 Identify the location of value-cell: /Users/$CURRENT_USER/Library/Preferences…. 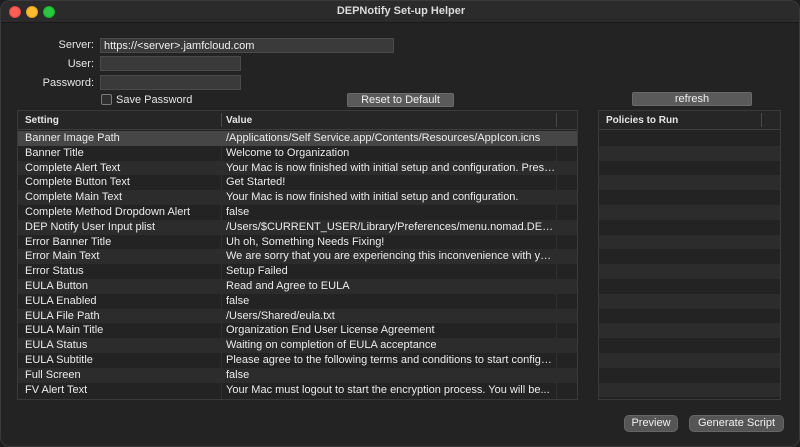
(391, 227).